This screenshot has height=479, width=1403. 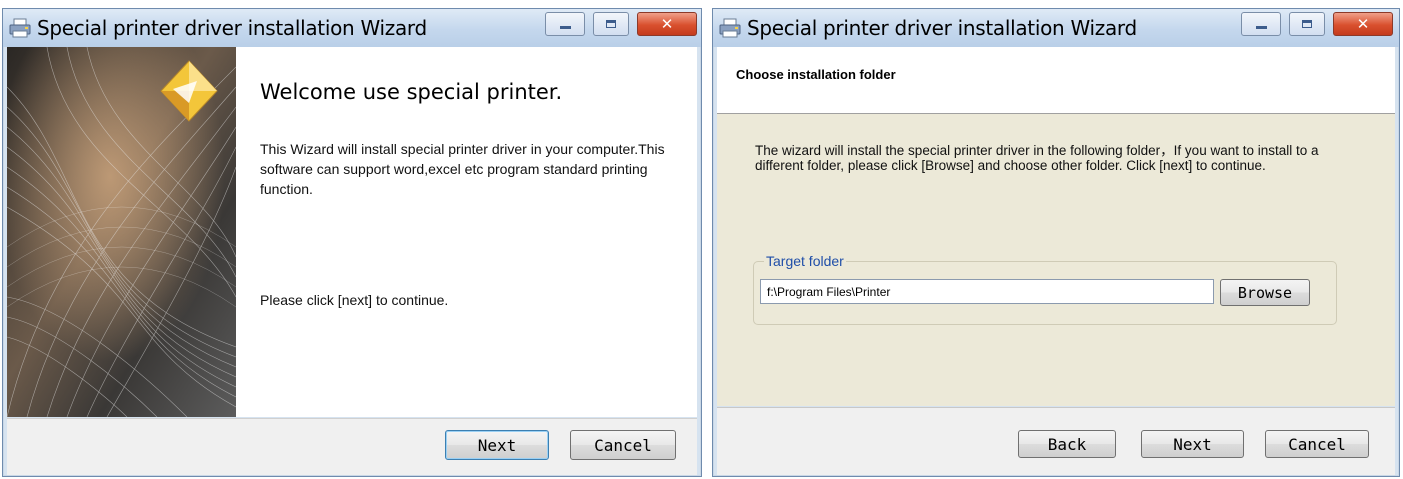 What do you see at coordinates (1265, 292) in the screenshot?
I see `browse-button: Browse` at bounding box center [1265, 292].